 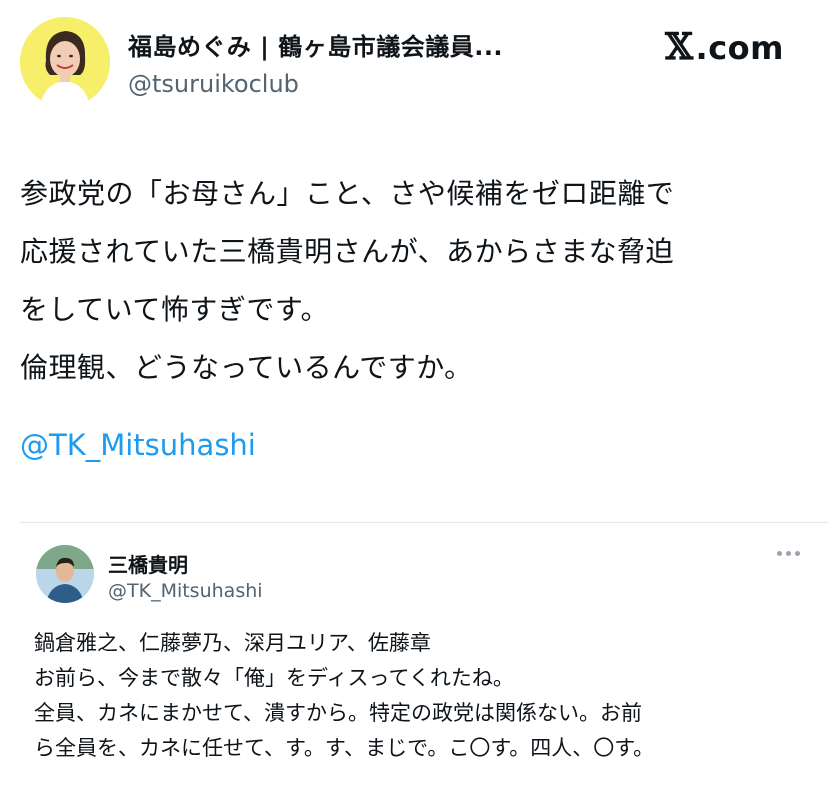 I want to click on quoted-author-handle: @TK_Mitsuhashi, so click(x=185, y=591).